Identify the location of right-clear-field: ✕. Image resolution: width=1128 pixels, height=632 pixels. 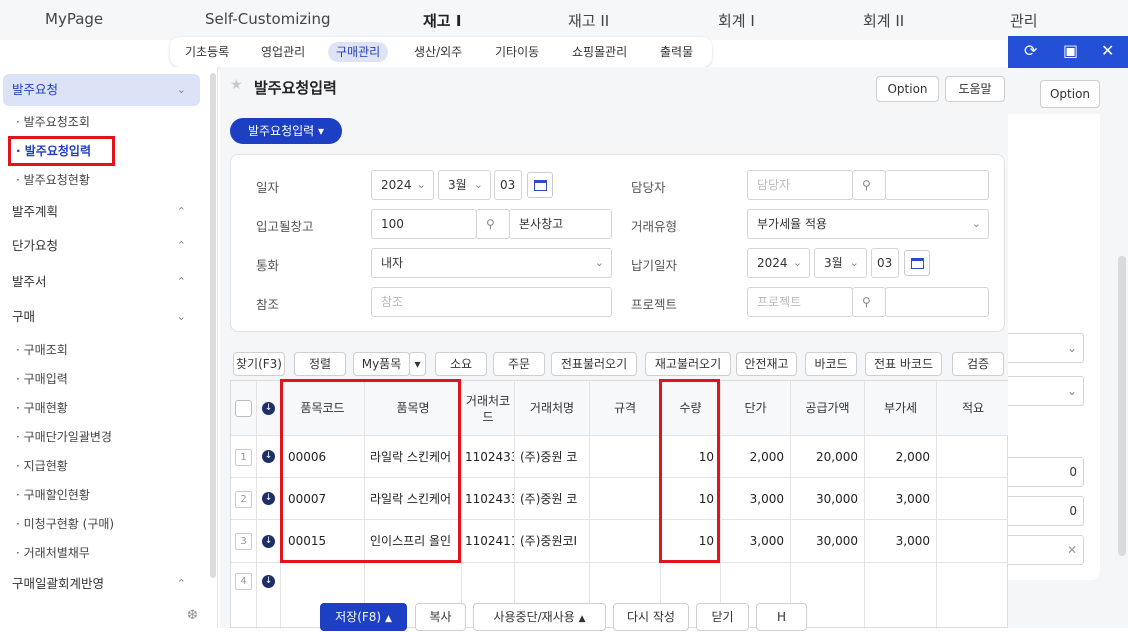
(1046, 550).